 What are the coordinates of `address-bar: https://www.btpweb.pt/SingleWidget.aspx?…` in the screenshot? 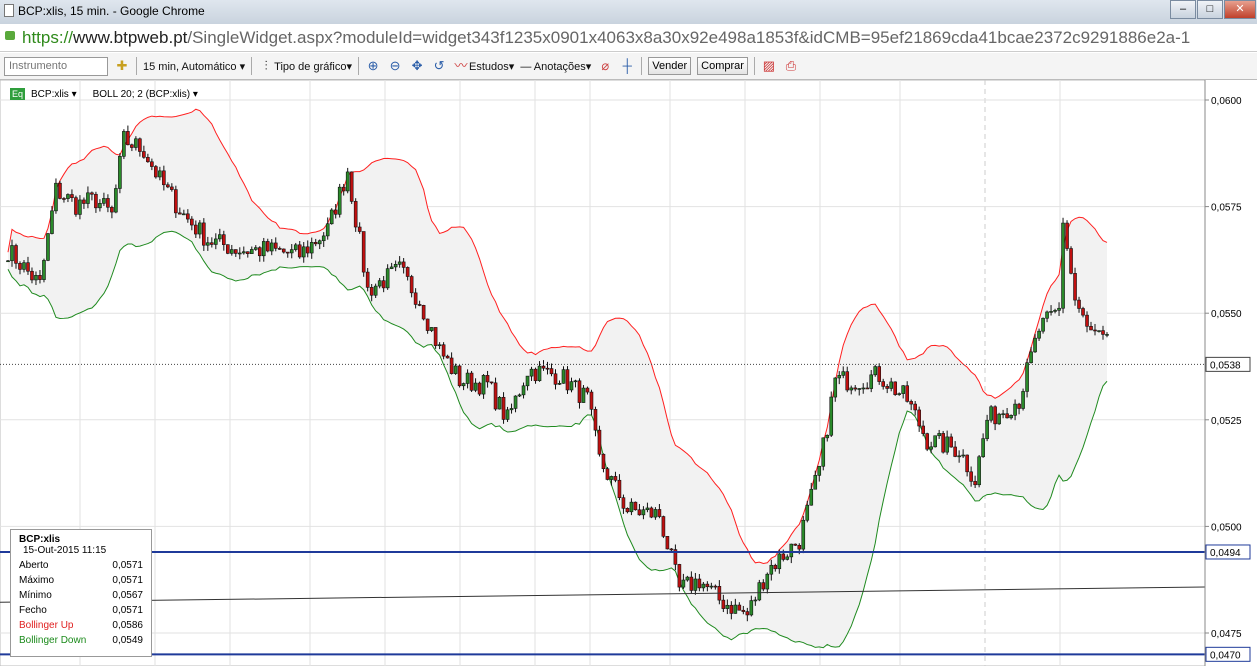 It's located at (628, 38).